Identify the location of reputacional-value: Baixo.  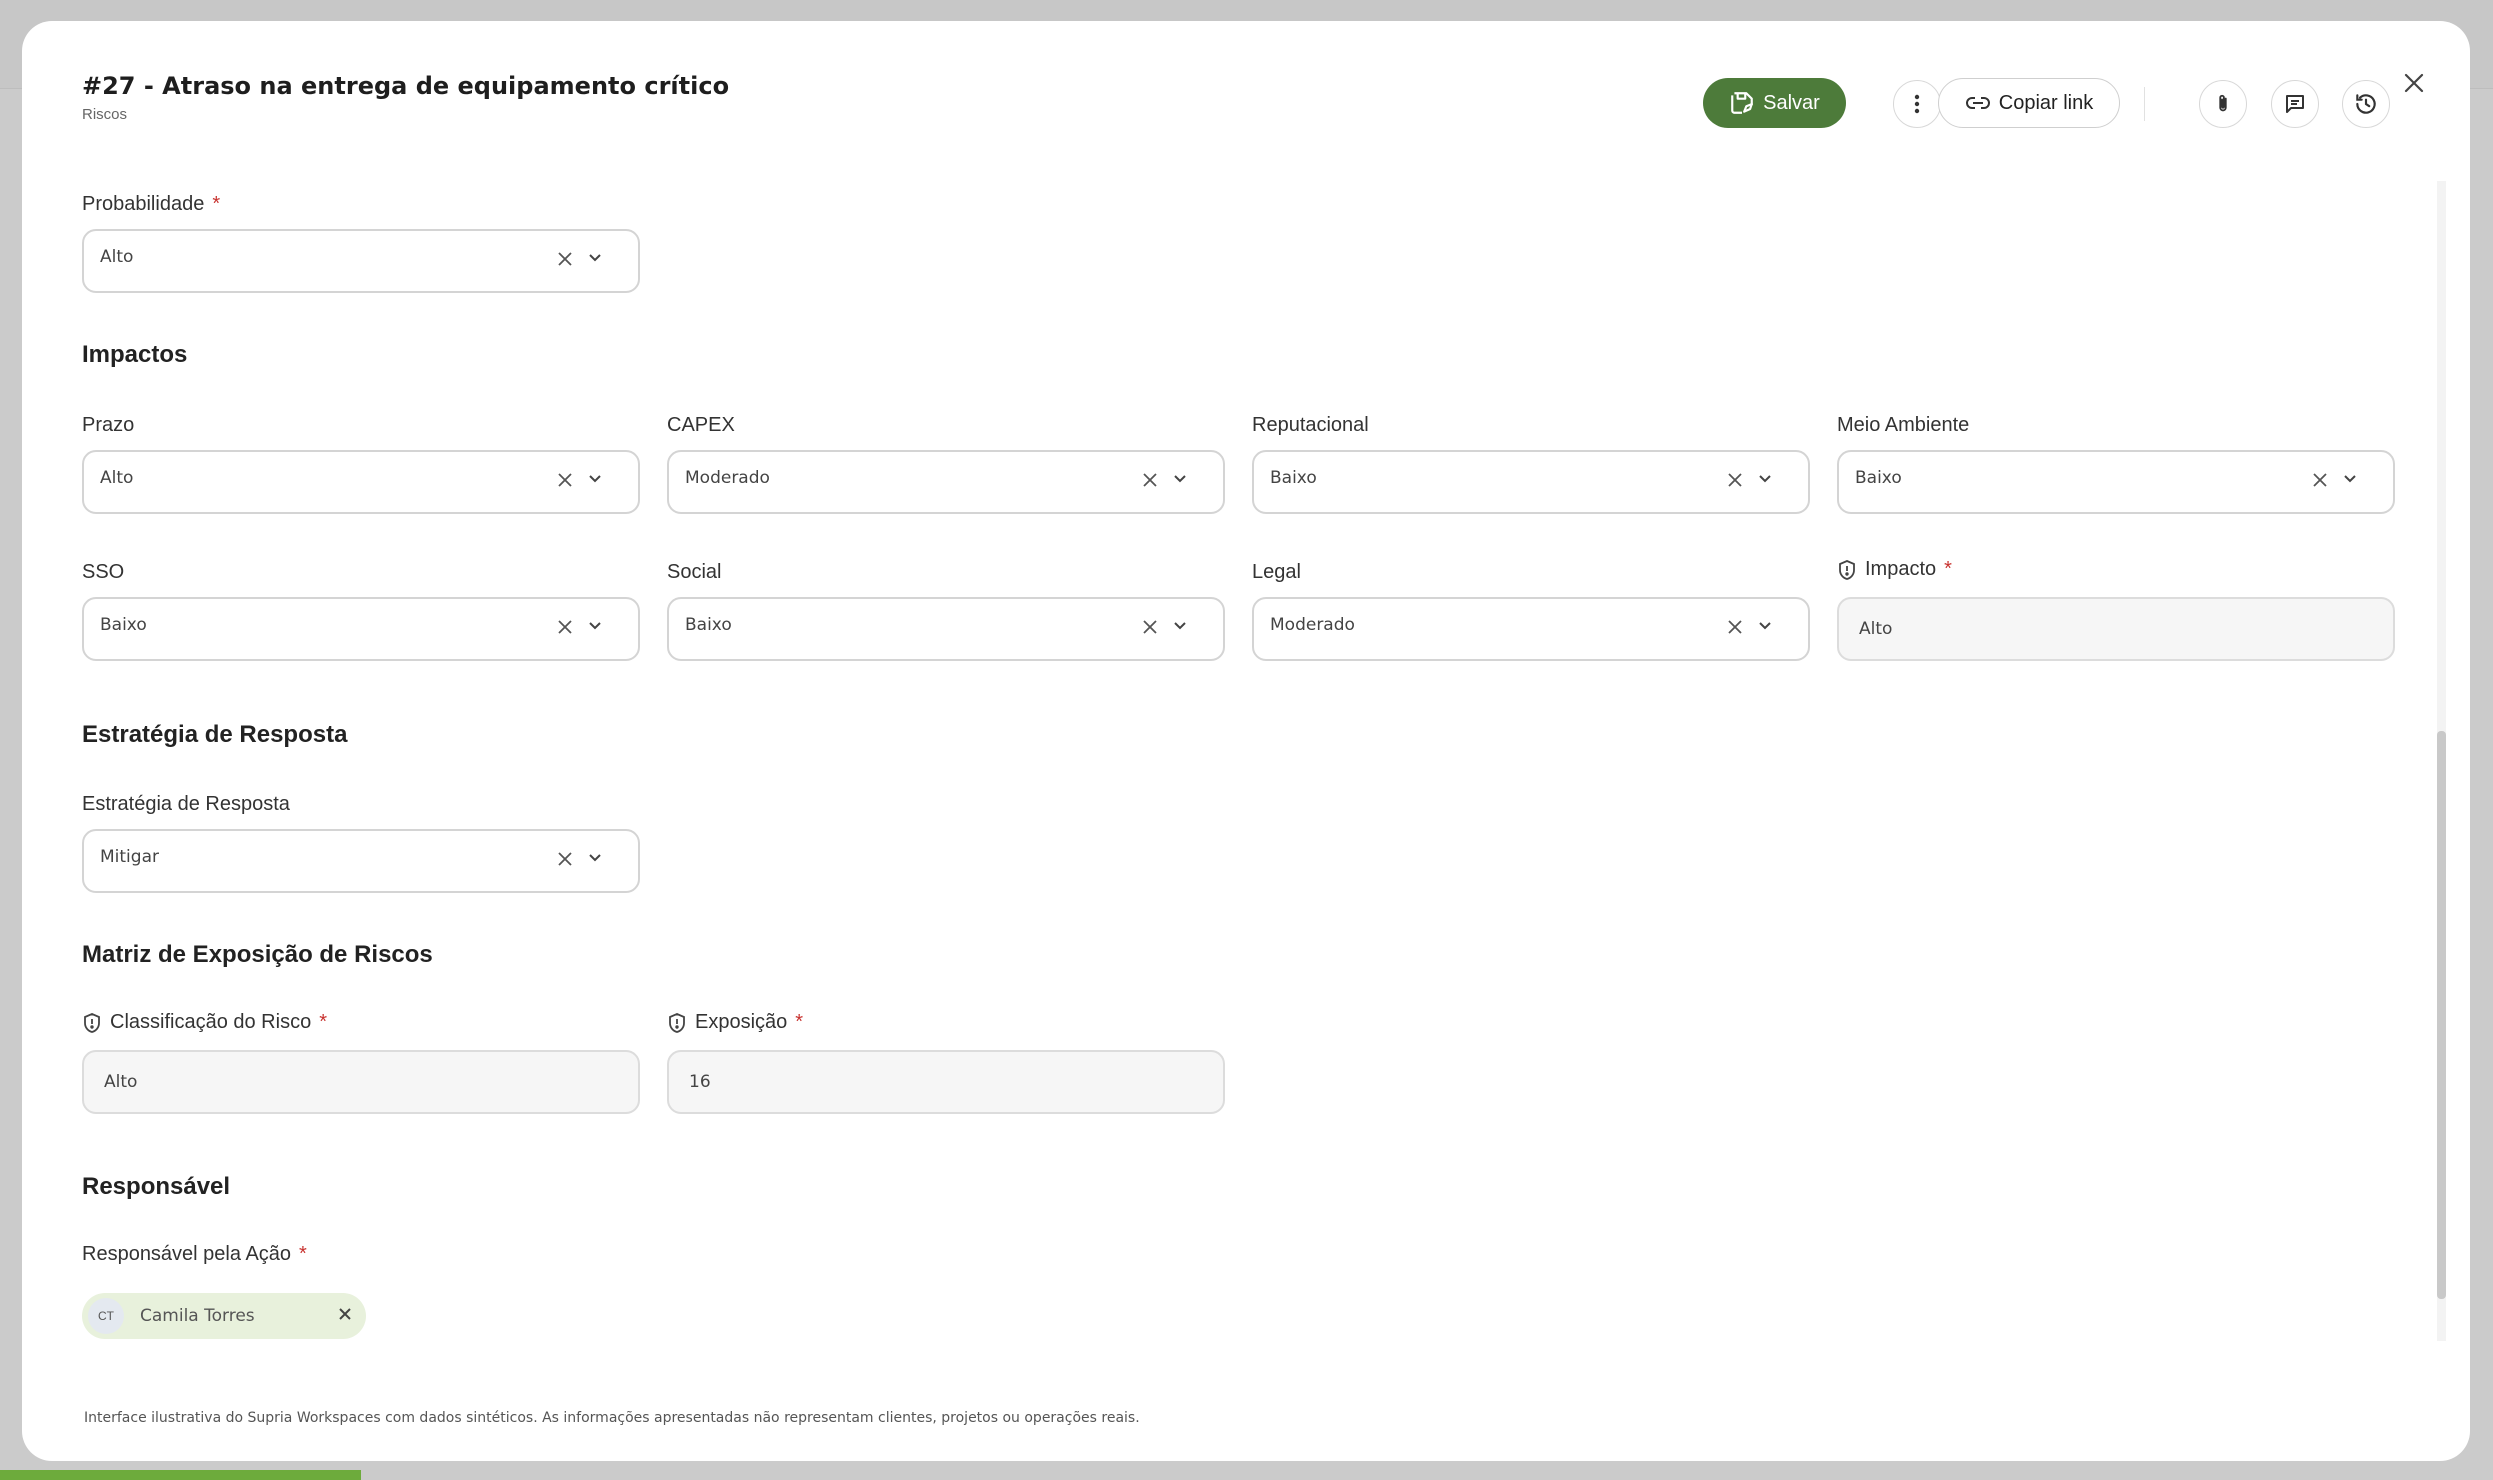
(1293, 478).